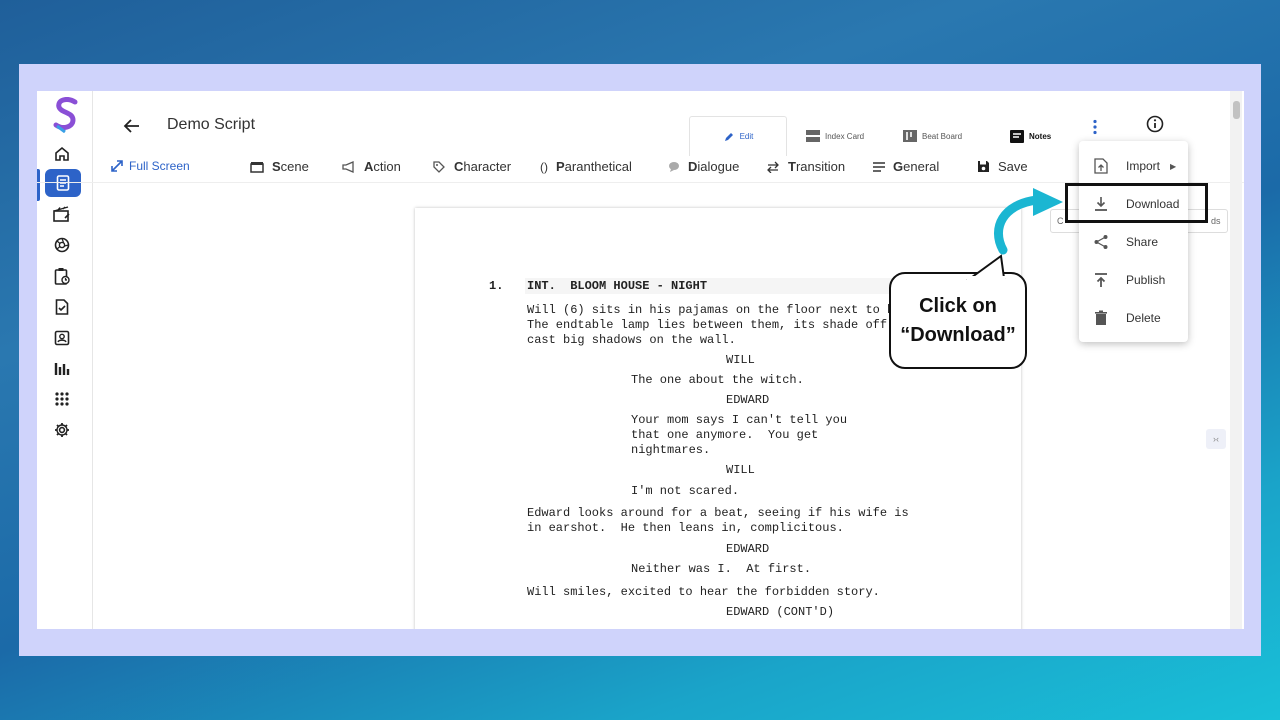  I want to click on dialogue-line: Your mom says I can't tell you, so click(739, 420).